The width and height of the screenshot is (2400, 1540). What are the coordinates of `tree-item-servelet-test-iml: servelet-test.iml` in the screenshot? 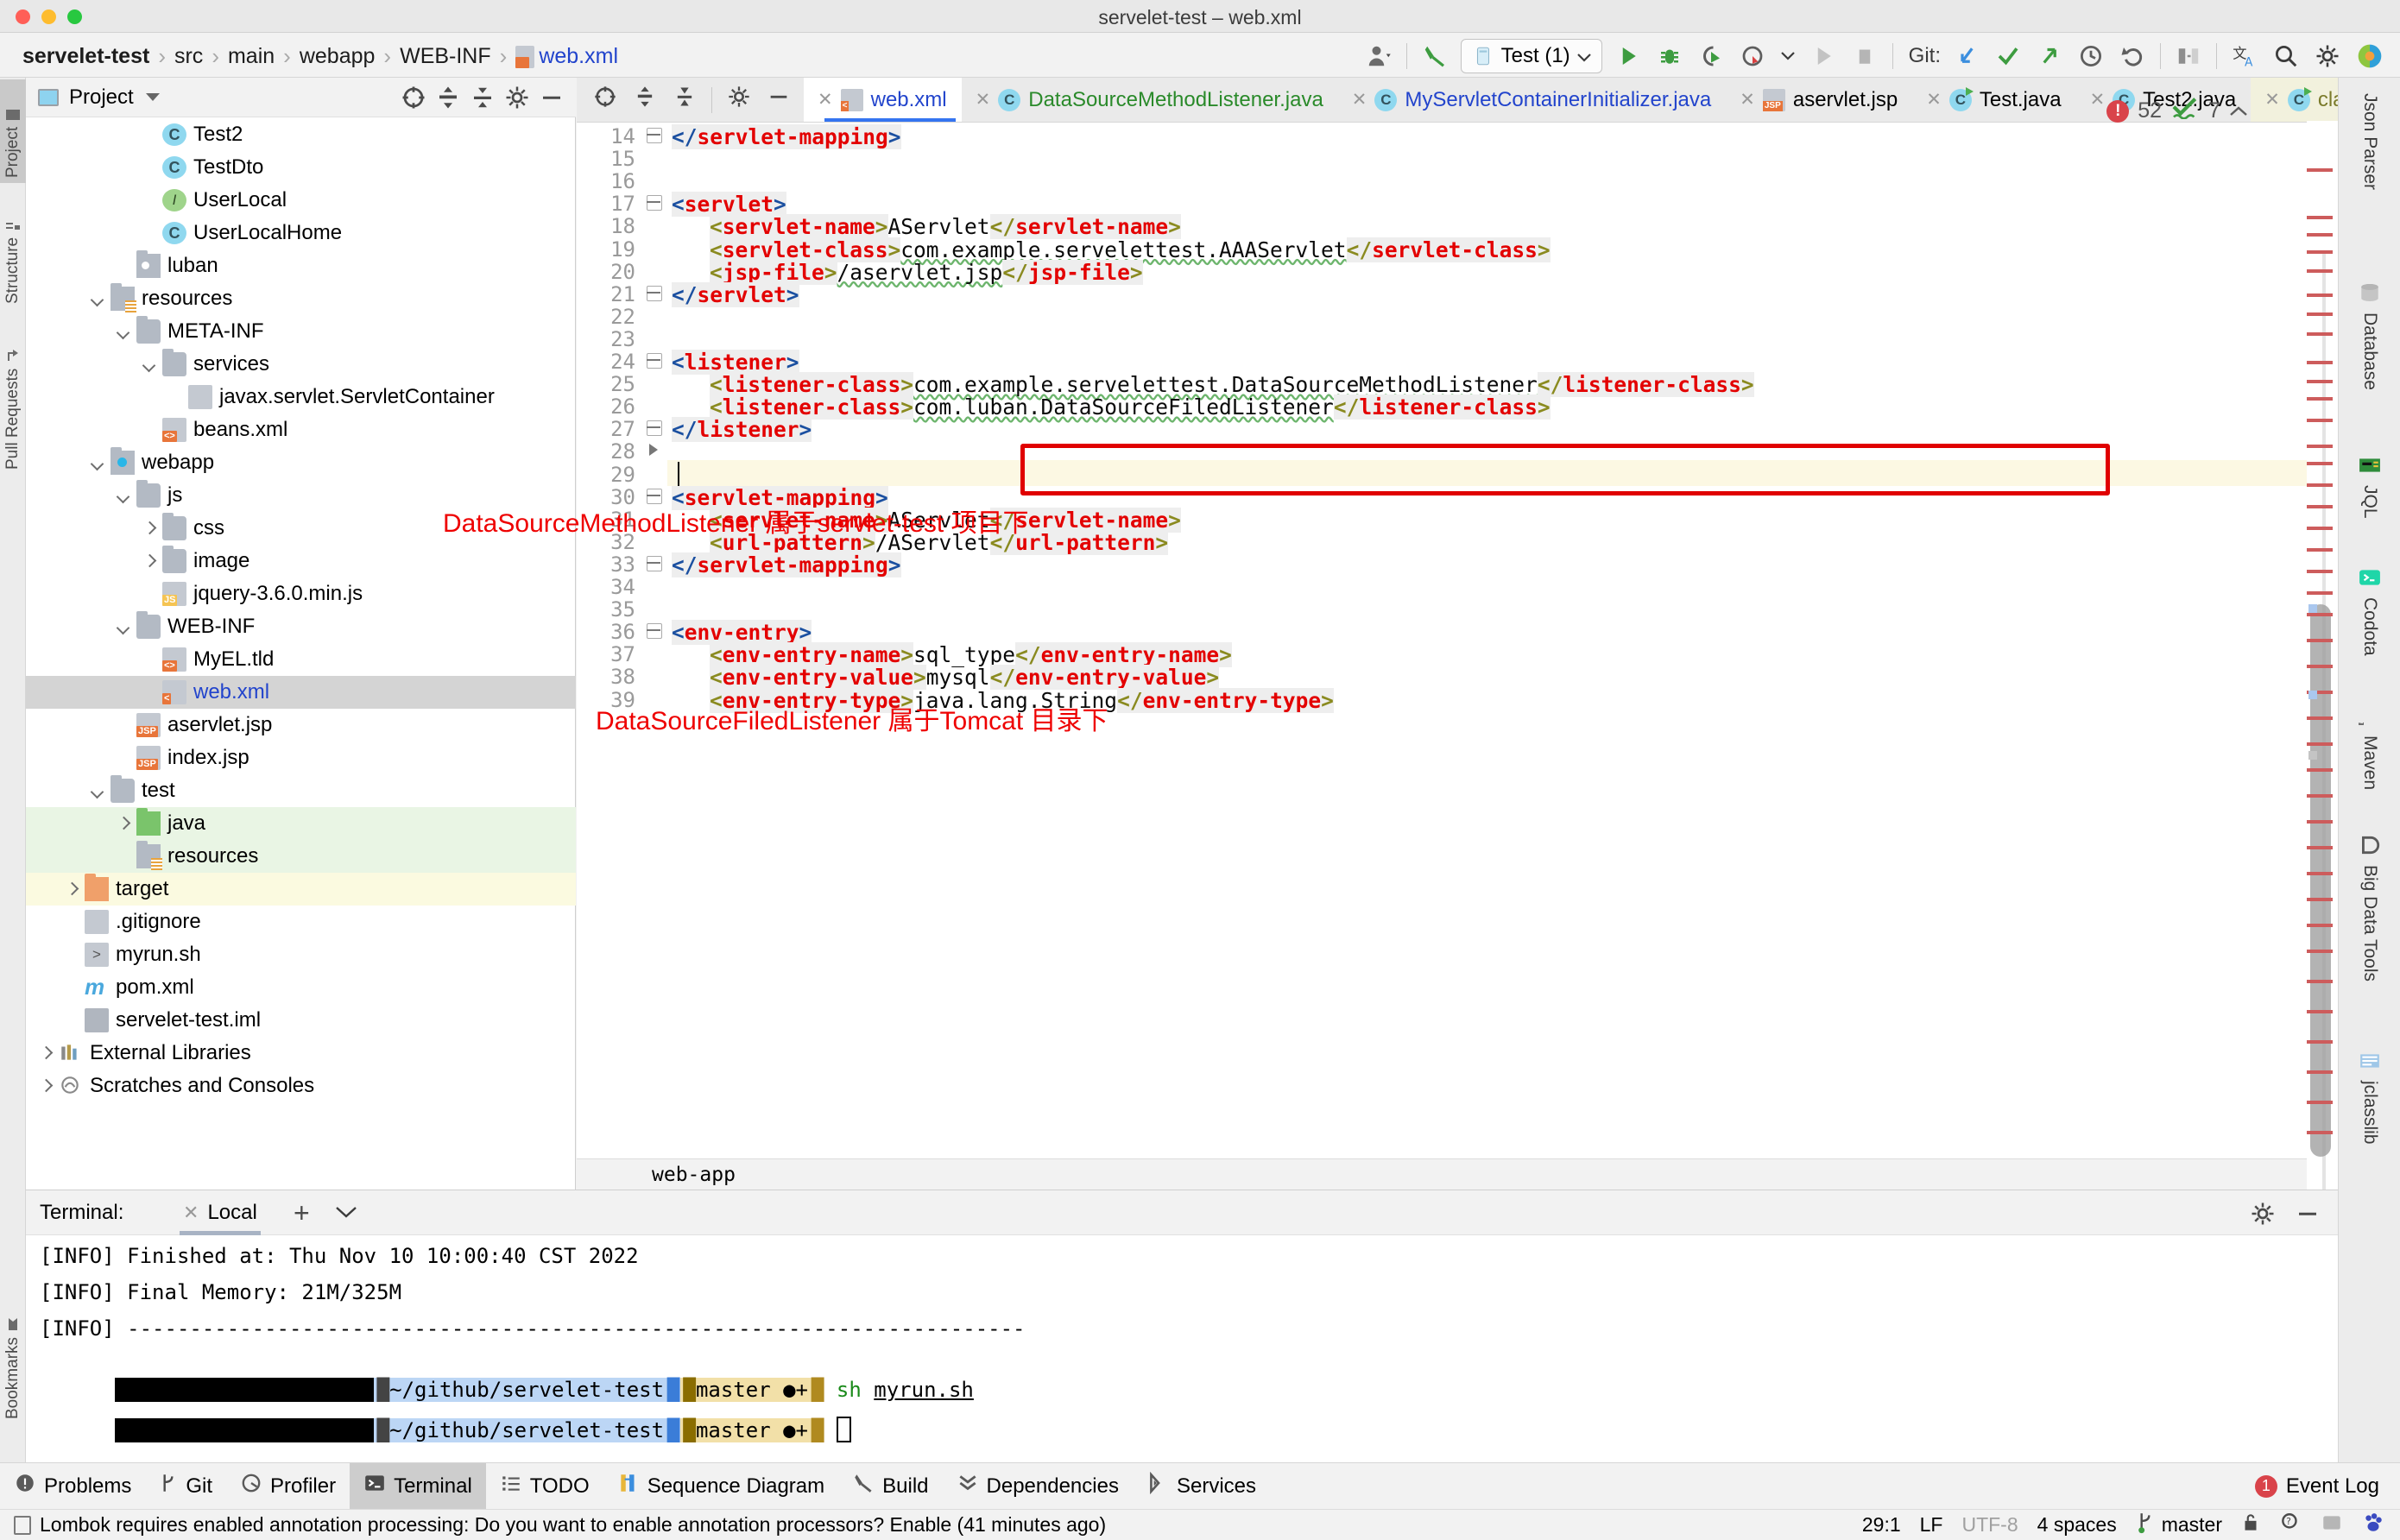 It's located at (301, 1020).